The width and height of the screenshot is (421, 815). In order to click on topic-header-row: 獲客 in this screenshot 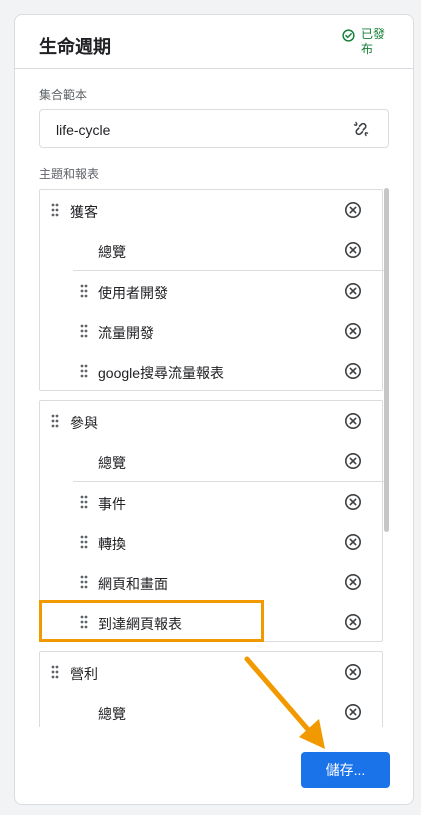, I will do `click(211, 210)`.